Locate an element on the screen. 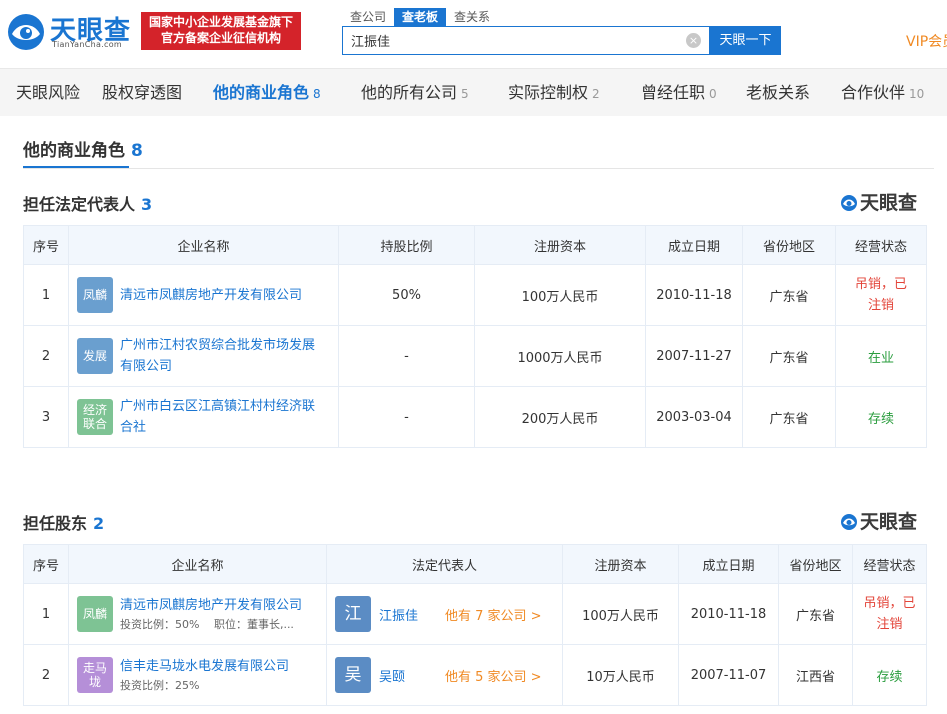 The height and width of the screenshot is (714, 947). company-cell: 发展 广州市江村农贸综合批发市场发展有限公司 is located at coordinates (203, 356).